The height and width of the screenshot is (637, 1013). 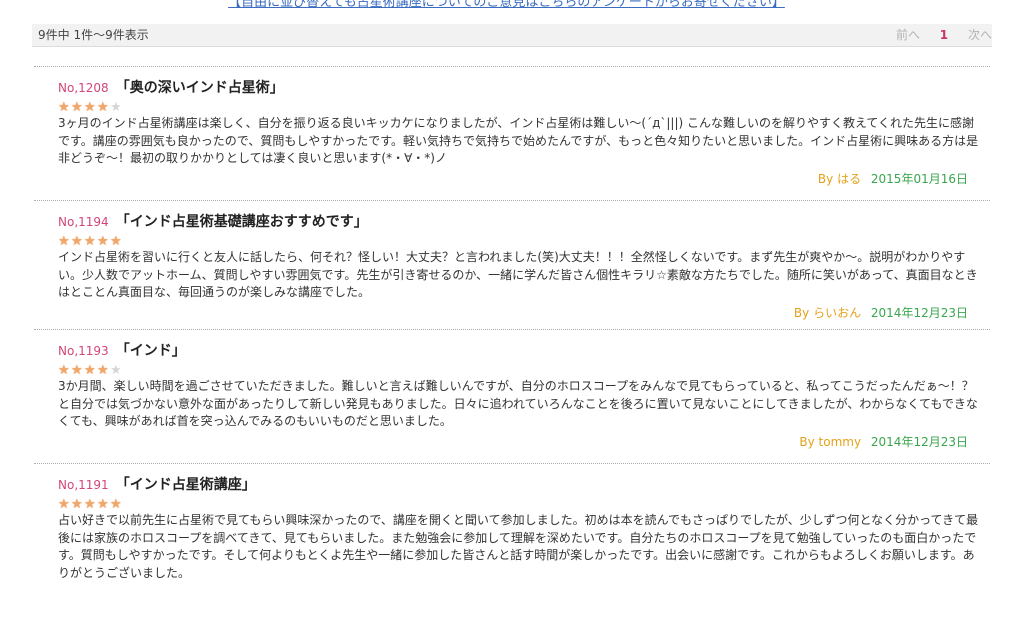 What do you see at coordinates (93, 35) in the screenshot?
I see `result-count: 9件中 1件～9件表示` at bounding box center [93, 35].